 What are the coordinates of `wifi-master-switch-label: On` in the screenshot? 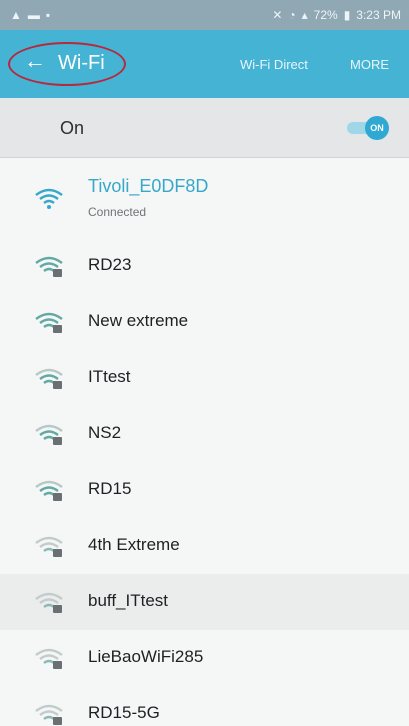 It's located at (72, 128).